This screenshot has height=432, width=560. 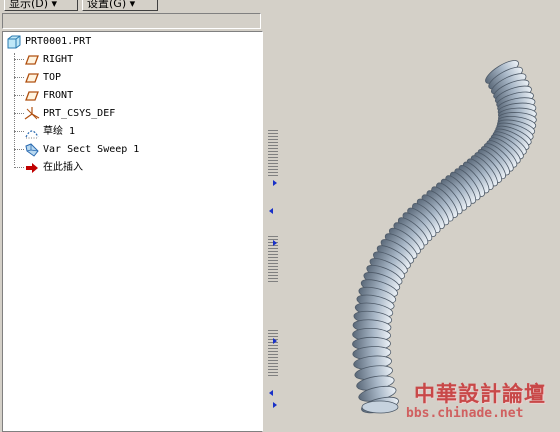 I want to click on settings-menu-button: 设置(G) ▾, so click(x=120, y=5).